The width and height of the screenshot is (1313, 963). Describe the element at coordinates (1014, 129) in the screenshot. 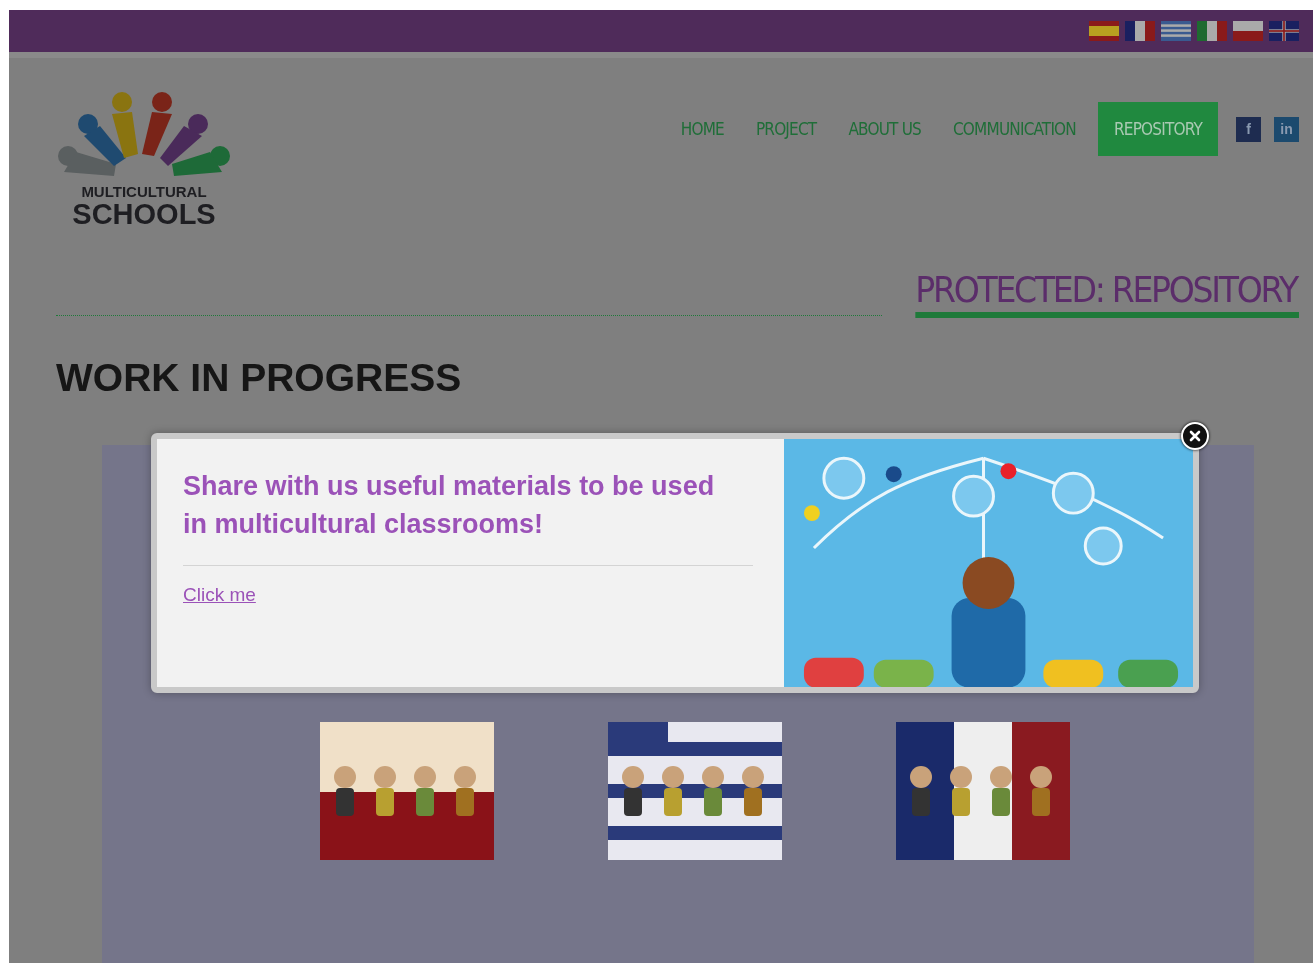

I see `nav-link: COMMUNICATION` at that location.